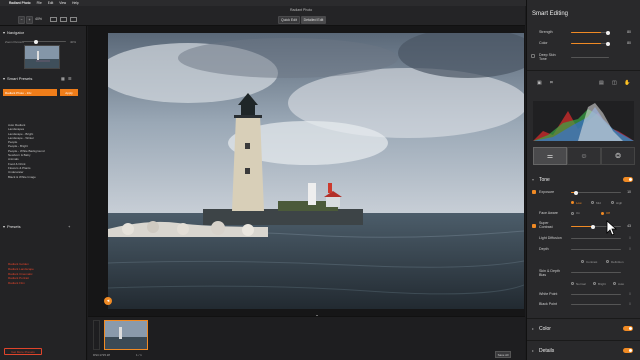 The image size is (640, 360). Describe the element at coordinates (30, 92) in the screenshot. I see `smart-preset-dropdown: Radiant Photo - 10x` at that location.